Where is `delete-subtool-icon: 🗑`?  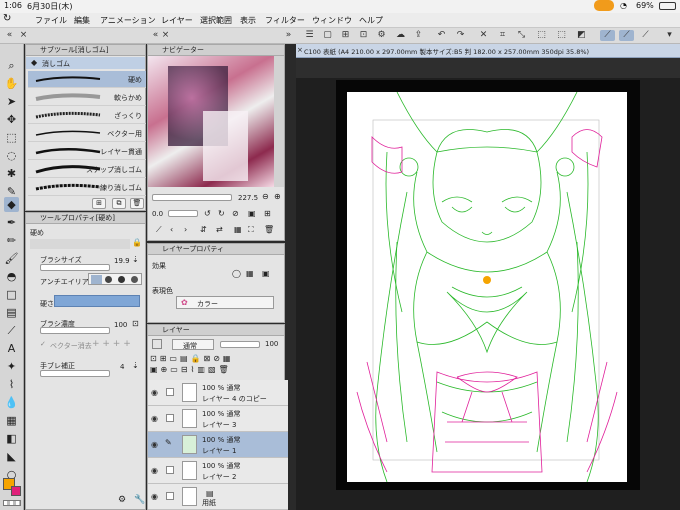 delete-subtool-icon: 🗑 is located at coordinates (137, 203).